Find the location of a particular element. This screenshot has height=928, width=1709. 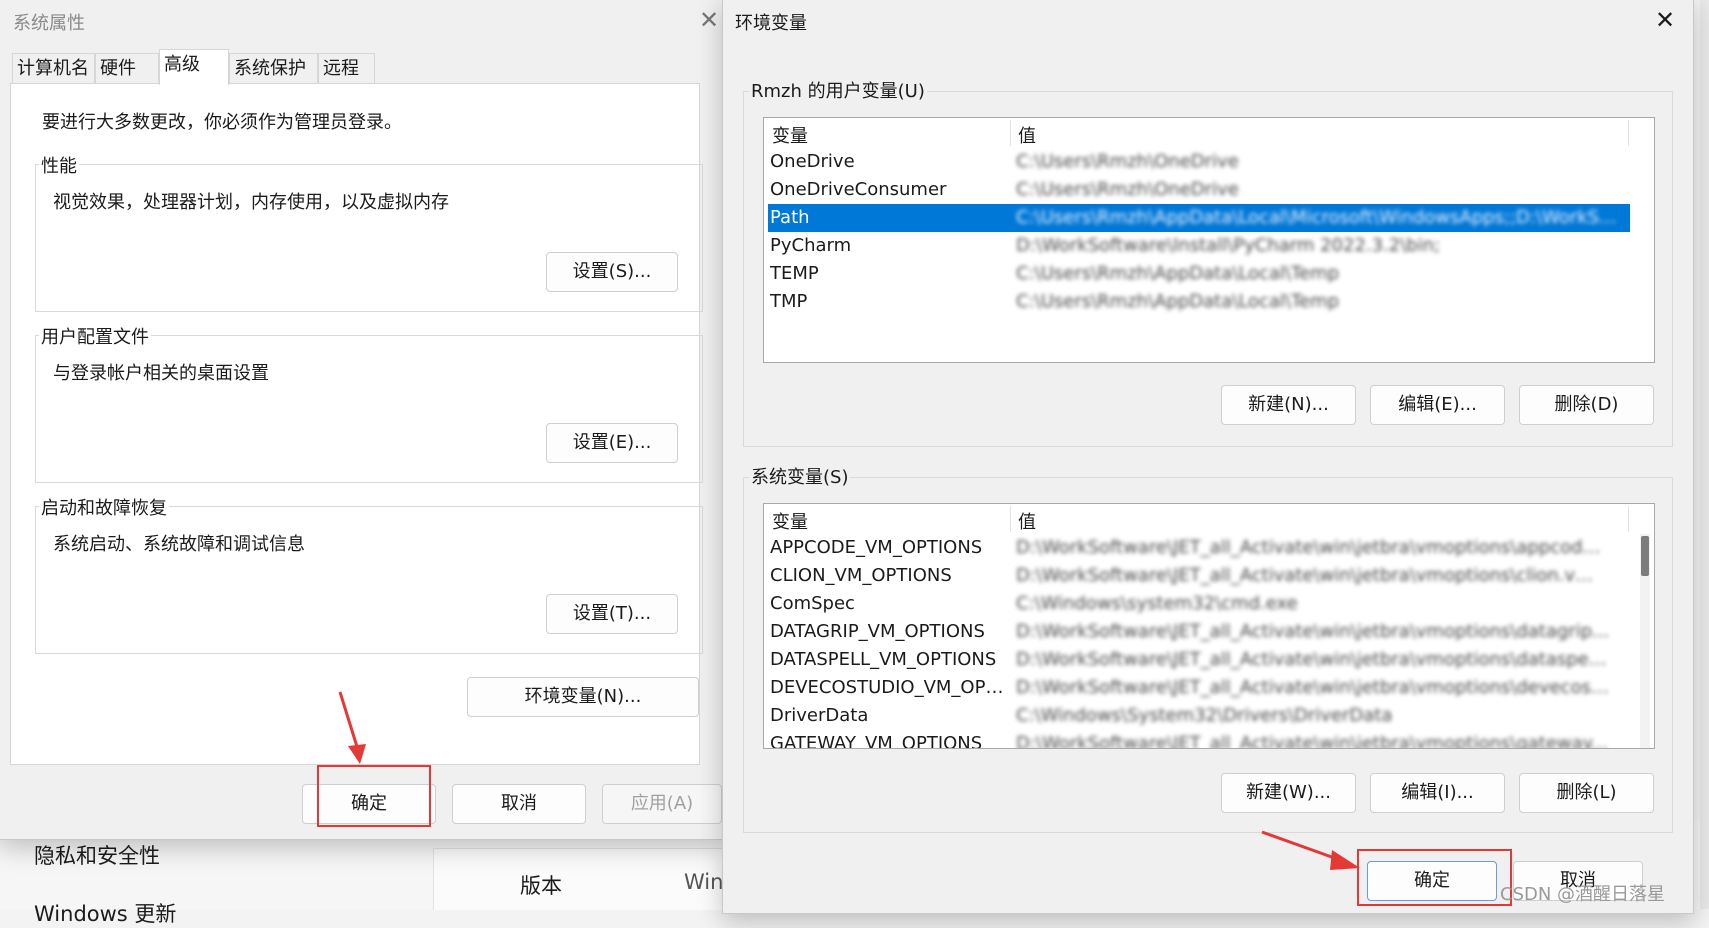

startup-recovery-description: 系统启动、系统故障和调试信息 is located at coordinates (179, 544).